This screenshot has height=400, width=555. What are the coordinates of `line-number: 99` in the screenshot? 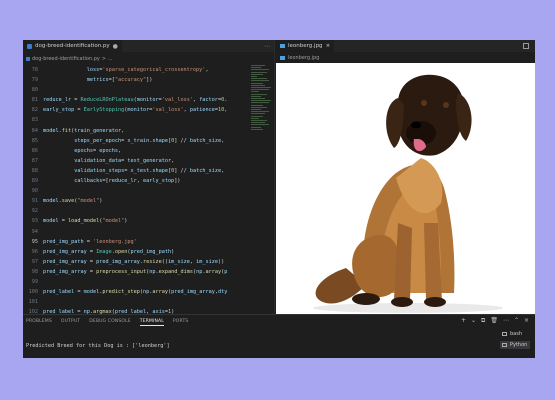 It's located at (34, 281).